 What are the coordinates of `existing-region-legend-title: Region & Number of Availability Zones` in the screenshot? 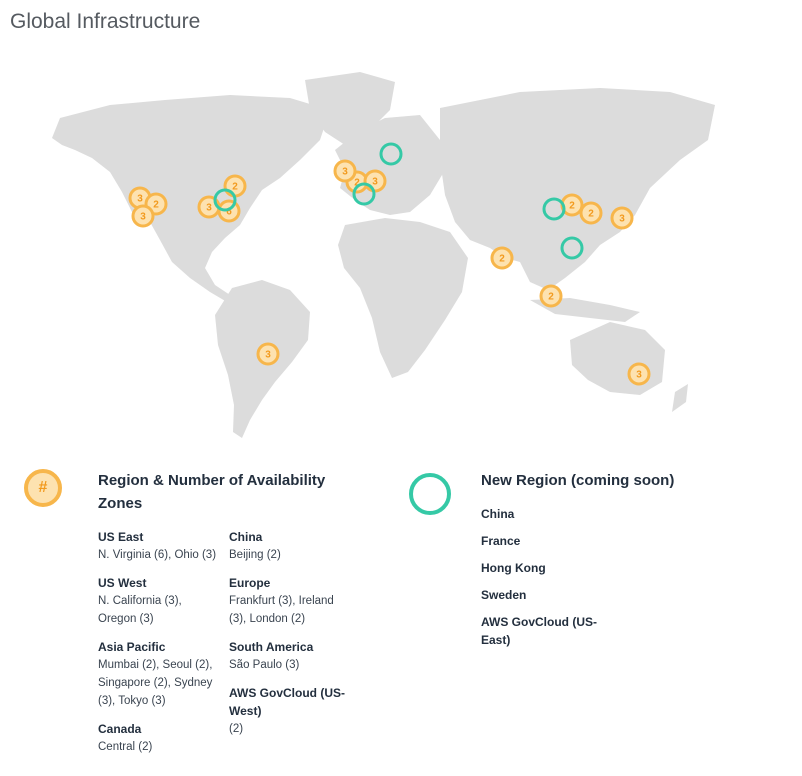 It's located at (212, 492).